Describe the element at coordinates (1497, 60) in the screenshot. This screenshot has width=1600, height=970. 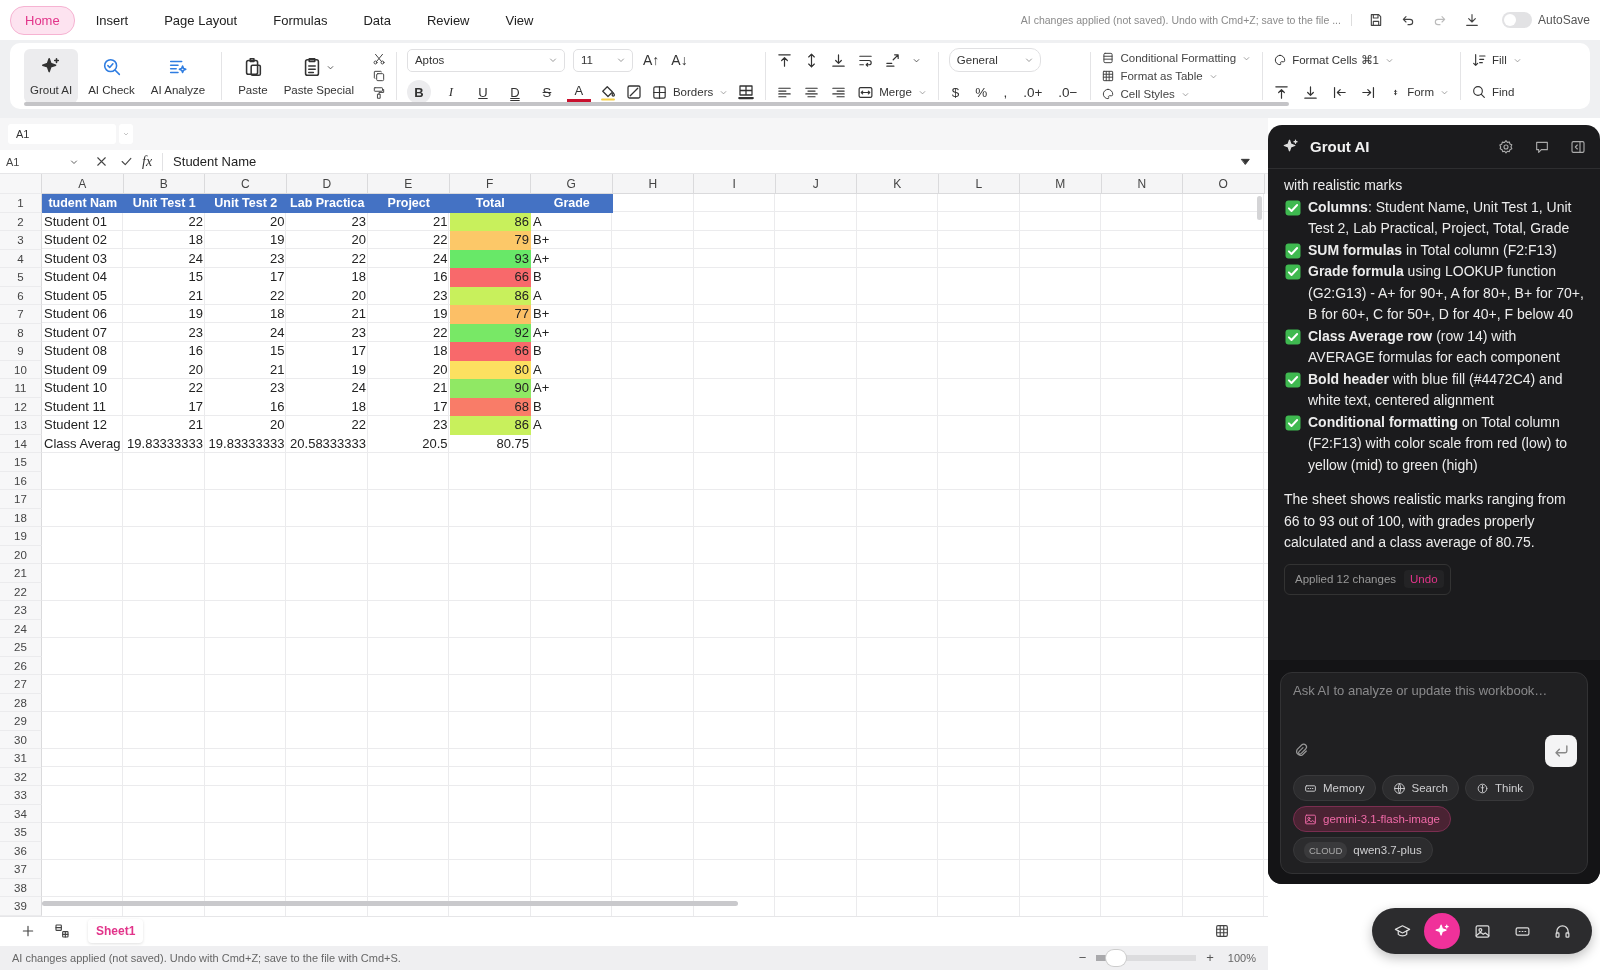
I see `fill-button: Fill` at that location.